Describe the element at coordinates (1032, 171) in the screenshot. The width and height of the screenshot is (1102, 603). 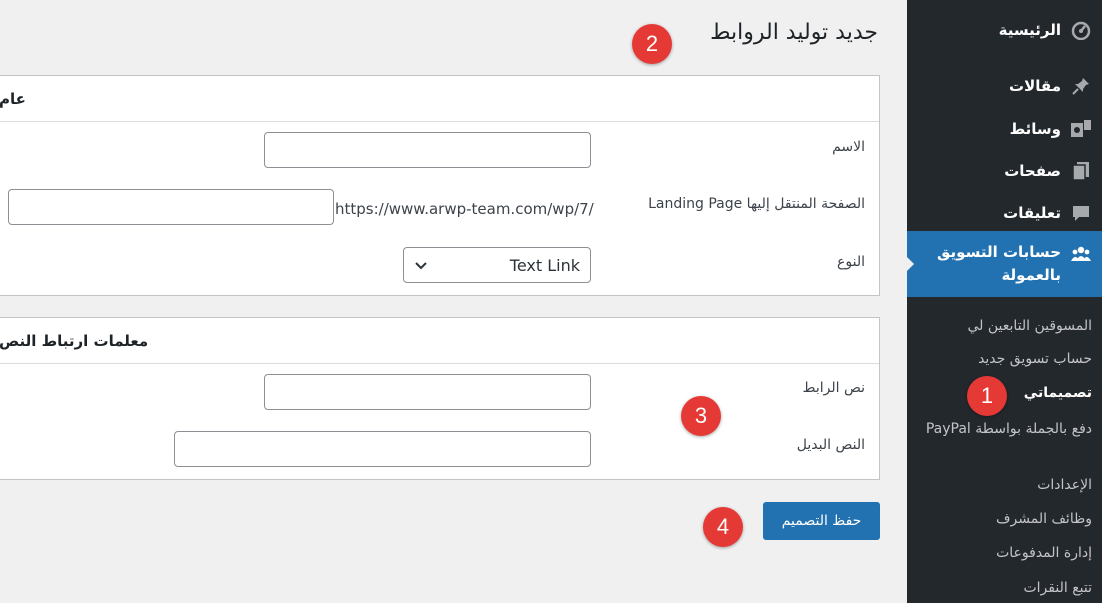
I see `menu-label: صفحات` at that location.